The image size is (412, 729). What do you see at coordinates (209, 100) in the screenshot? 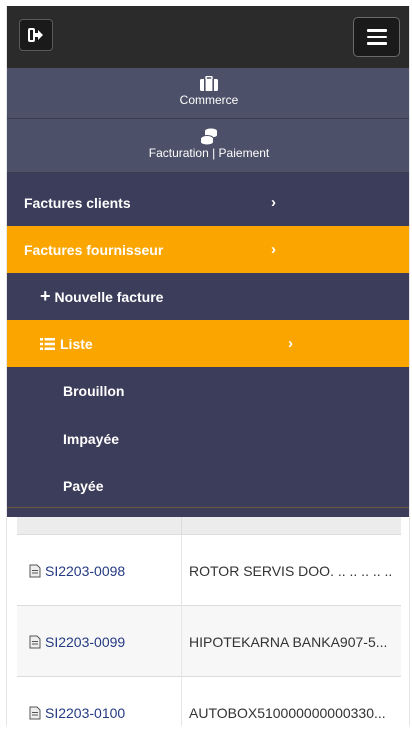
I see `section-commerce-label: Commerce` at bounding box center [209, 100].